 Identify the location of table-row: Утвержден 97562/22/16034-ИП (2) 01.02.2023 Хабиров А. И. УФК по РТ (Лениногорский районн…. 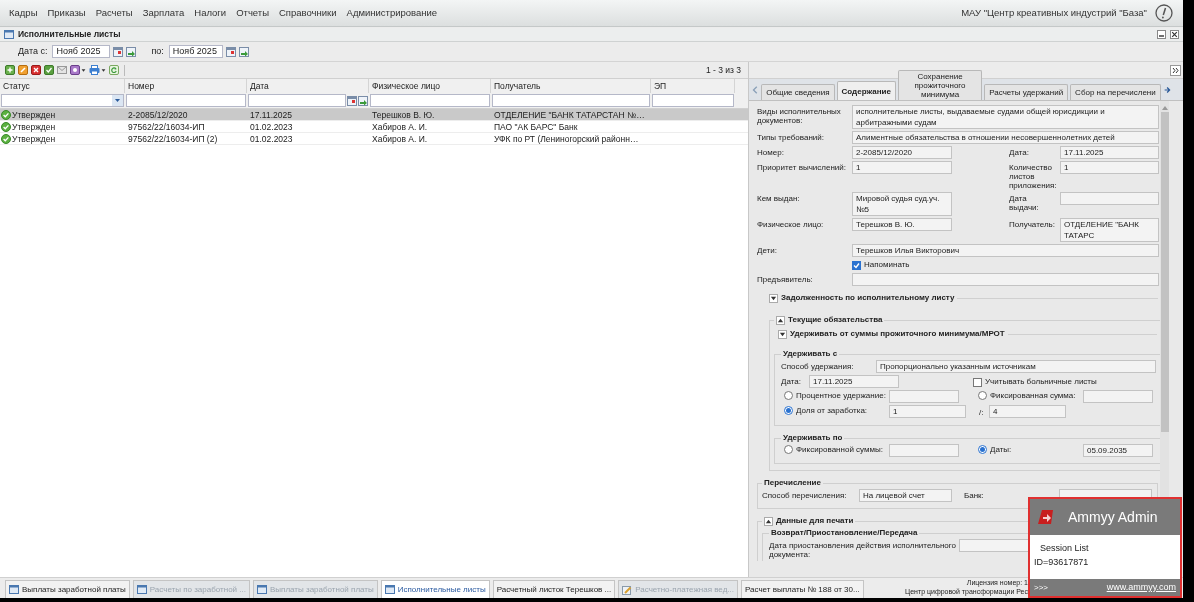
(374, 139).